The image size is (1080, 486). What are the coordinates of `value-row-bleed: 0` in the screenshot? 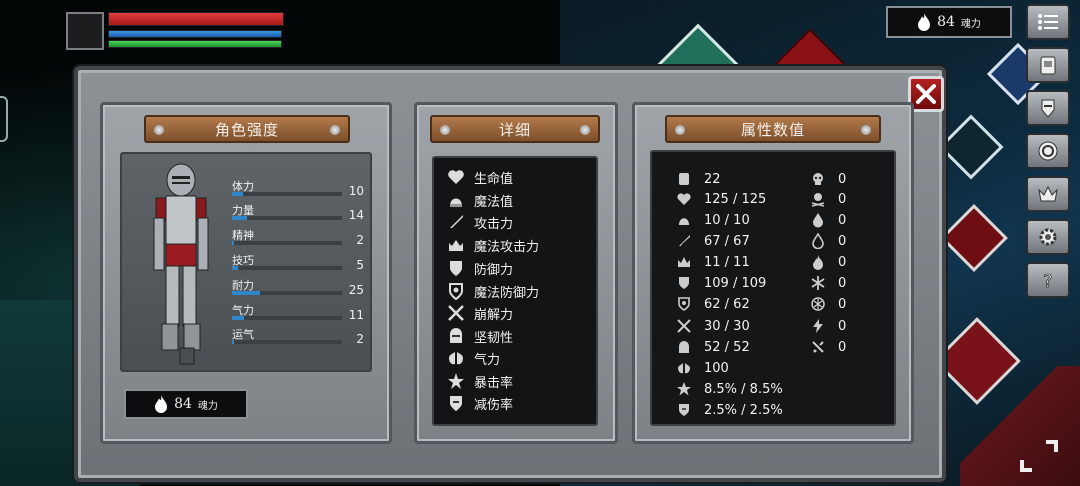 It's located at (828, 220).